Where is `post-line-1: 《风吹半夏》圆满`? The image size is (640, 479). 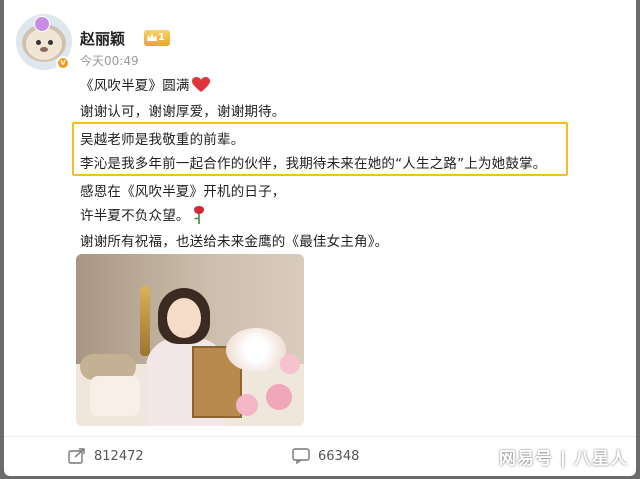 post-line-1: 《风吹半夏》圆满 is located at coordinates (145, 84).